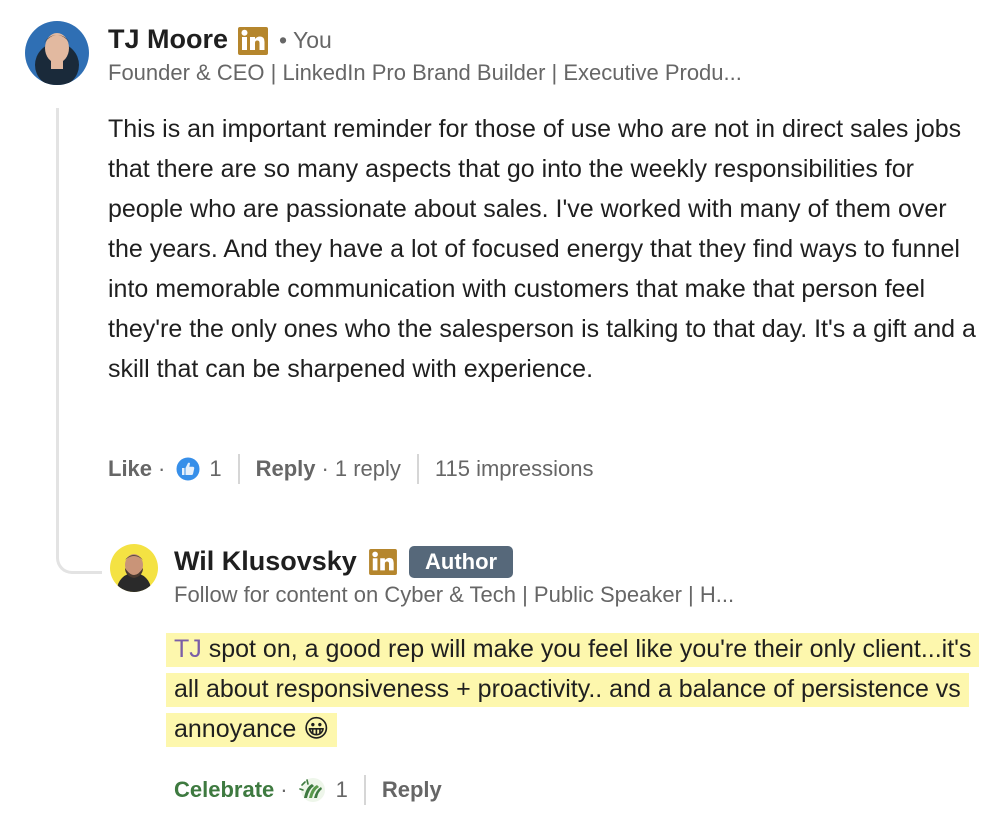 The height and width of the screenshot is (828, 1008). Describe the element at coordinates (79, 341) in the screenshot. I see `thread-connector-line` at that location.